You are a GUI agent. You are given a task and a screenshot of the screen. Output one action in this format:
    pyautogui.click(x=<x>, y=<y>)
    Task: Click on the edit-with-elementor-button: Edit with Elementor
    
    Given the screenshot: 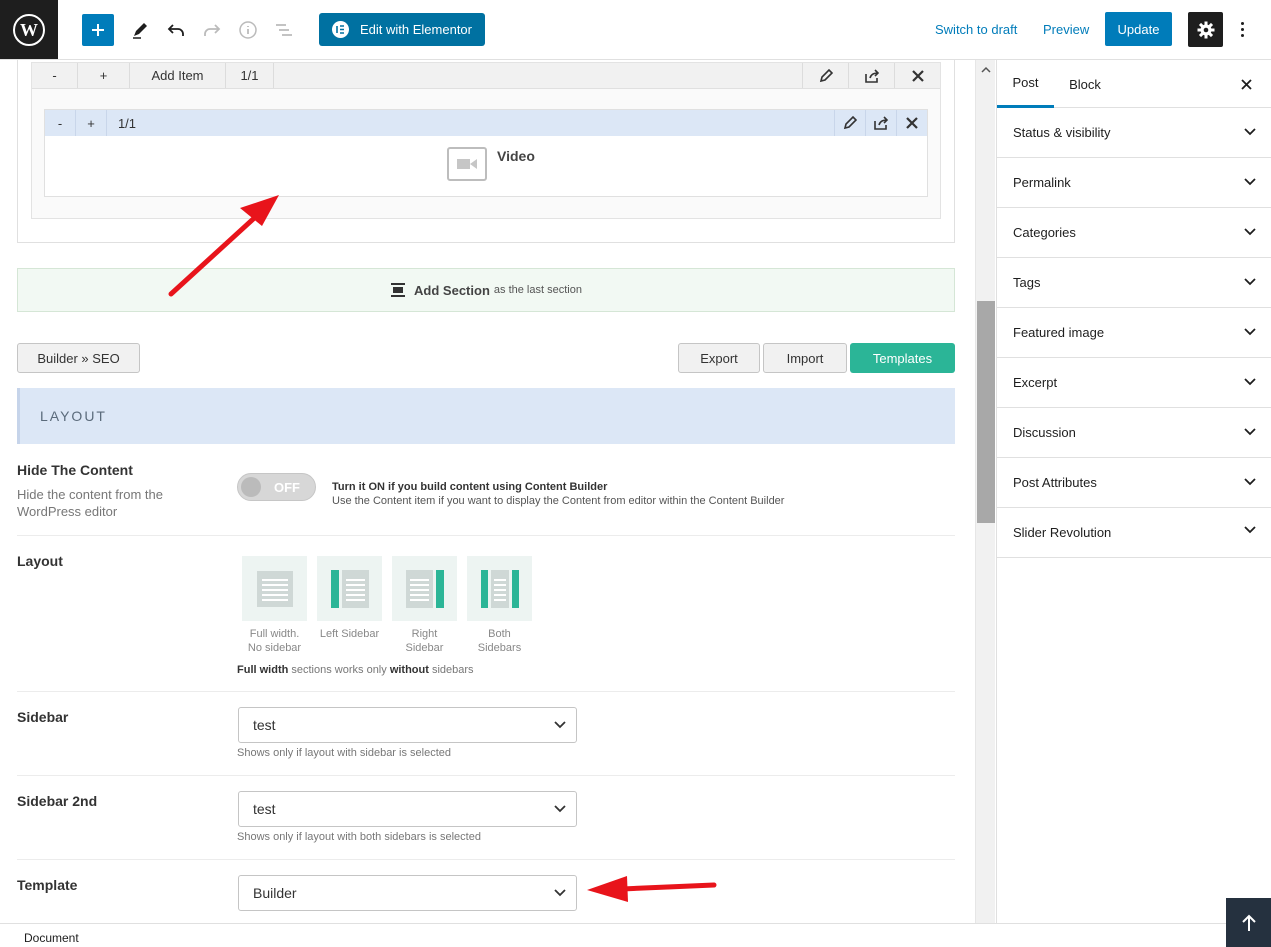 What is the action you would take?
    pyautogui.click(x=402, y=29)
    